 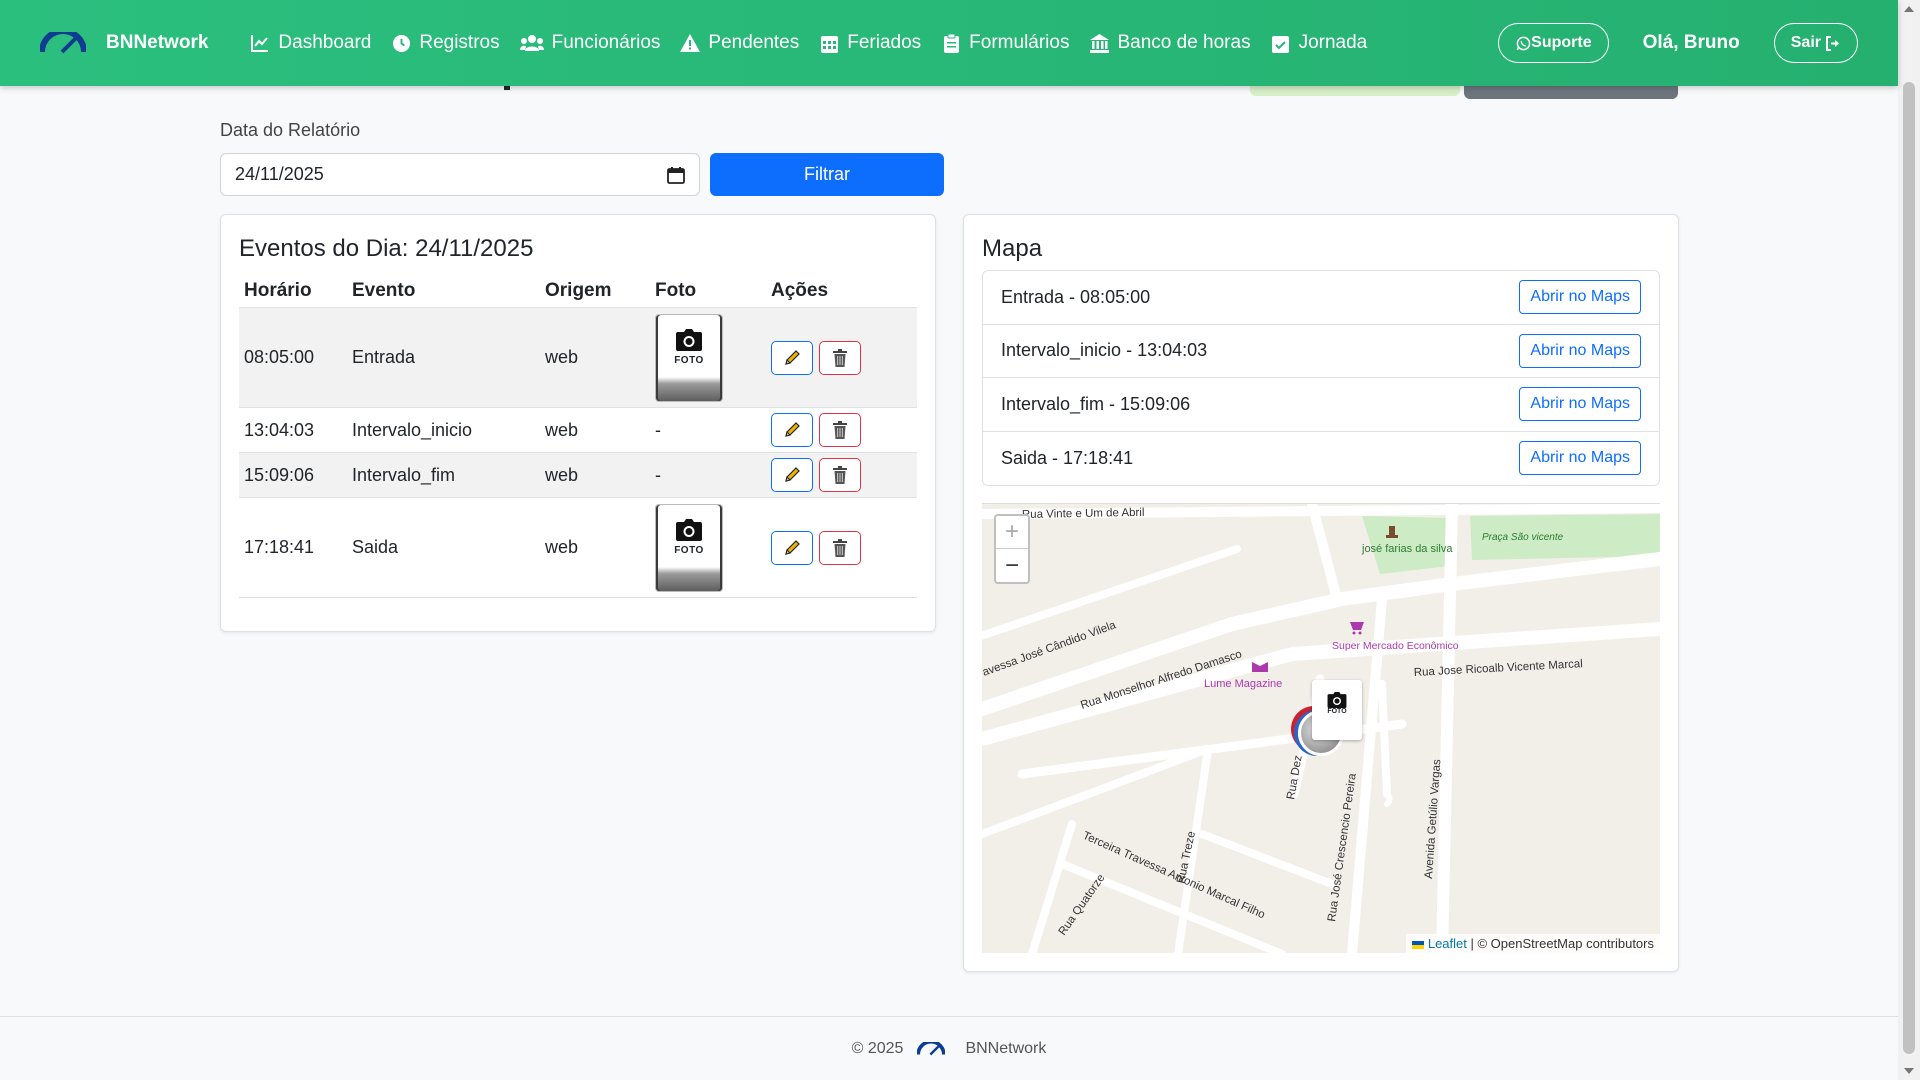 I want to click on marker-photo-label: FOTO, so click(x=1337, y=711).